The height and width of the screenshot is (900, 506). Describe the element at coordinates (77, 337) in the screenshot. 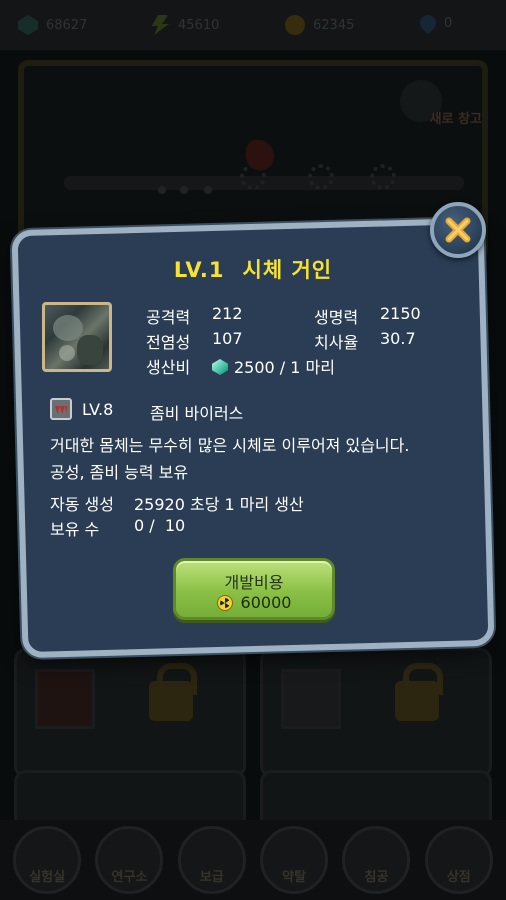

I see `unit-portrait` at that location.